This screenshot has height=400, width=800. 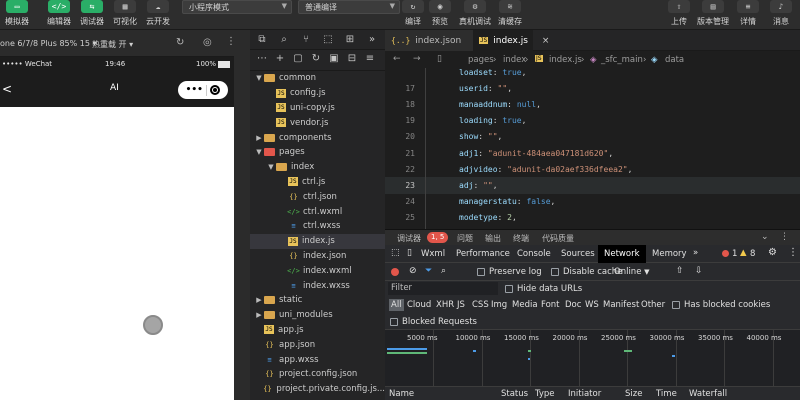 I want to click on code-line: 20 show: "",, so click(x=592, y=137).